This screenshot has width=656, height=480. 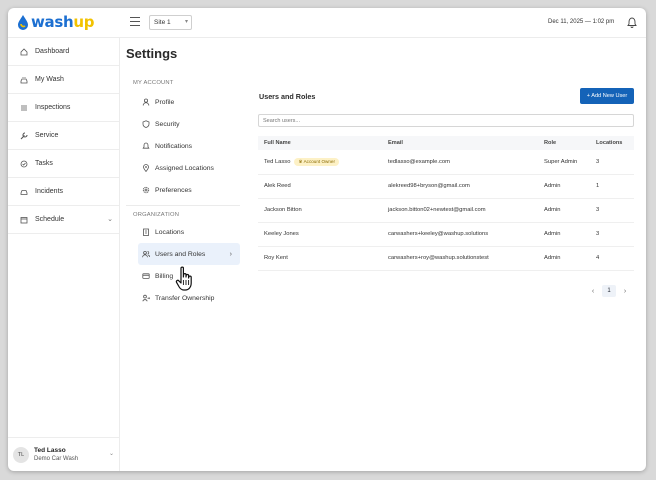 What do you see at coordinates (183, 102) in the screenshot?
I see `settings-item-profile: Profile` at bounding box center [183, 102].